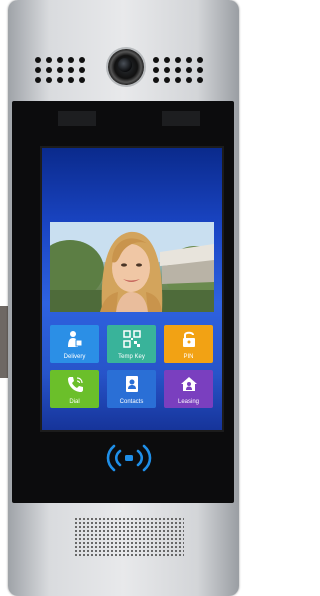 Image resolution: width=320 pixels, height=596 pixels. I want to click on tile-leasing: Leasing, so click(188, 389).